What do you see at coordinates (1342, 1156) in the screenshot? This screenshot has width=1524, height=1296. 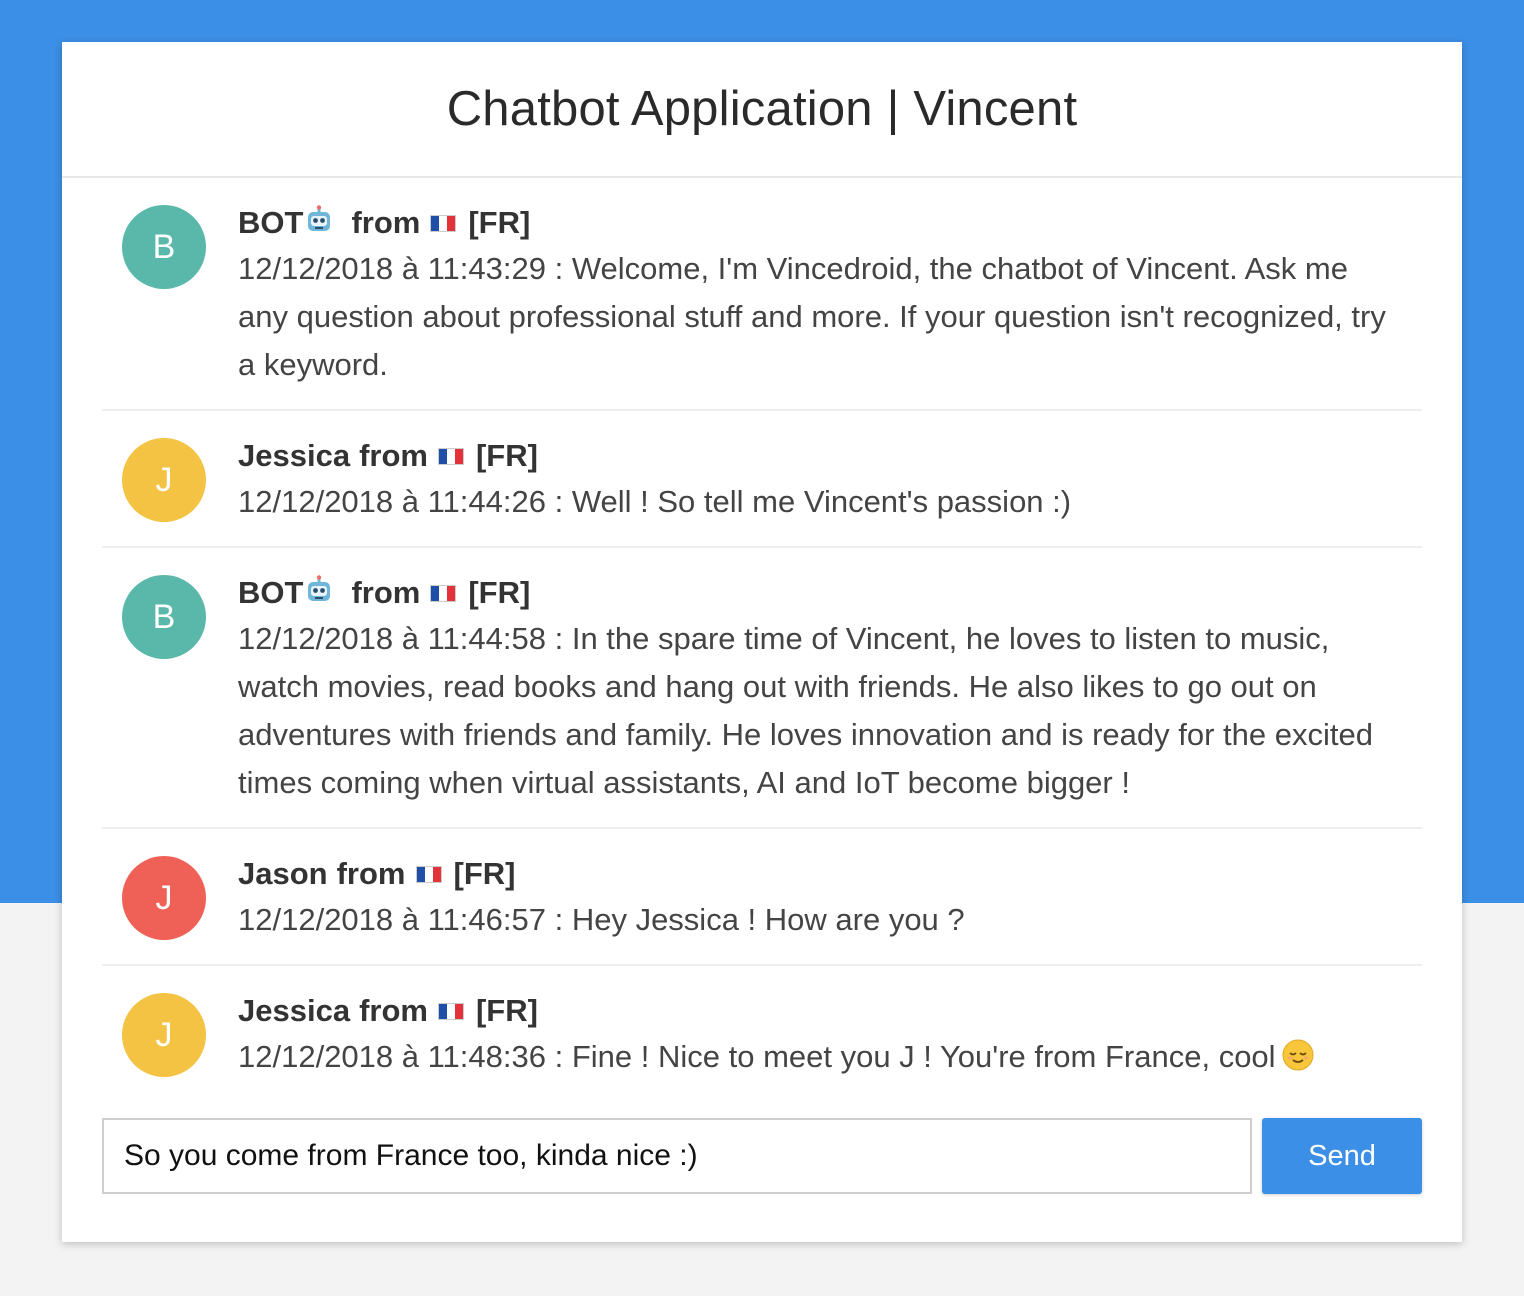 I see `send-button: Send` at bounding box center [1342, 1156].